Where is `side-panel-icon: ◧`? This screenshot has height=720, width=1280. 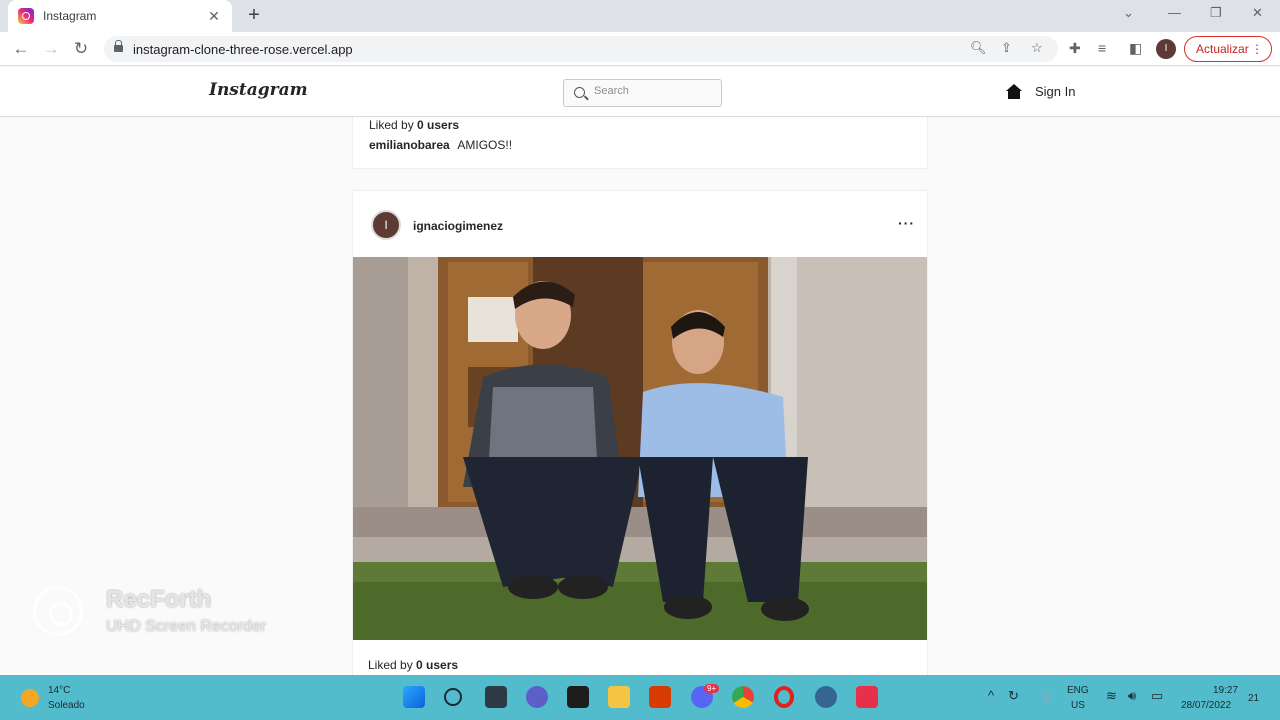
side-panel-icon: ◧ is located at coordinates (1135, 48).